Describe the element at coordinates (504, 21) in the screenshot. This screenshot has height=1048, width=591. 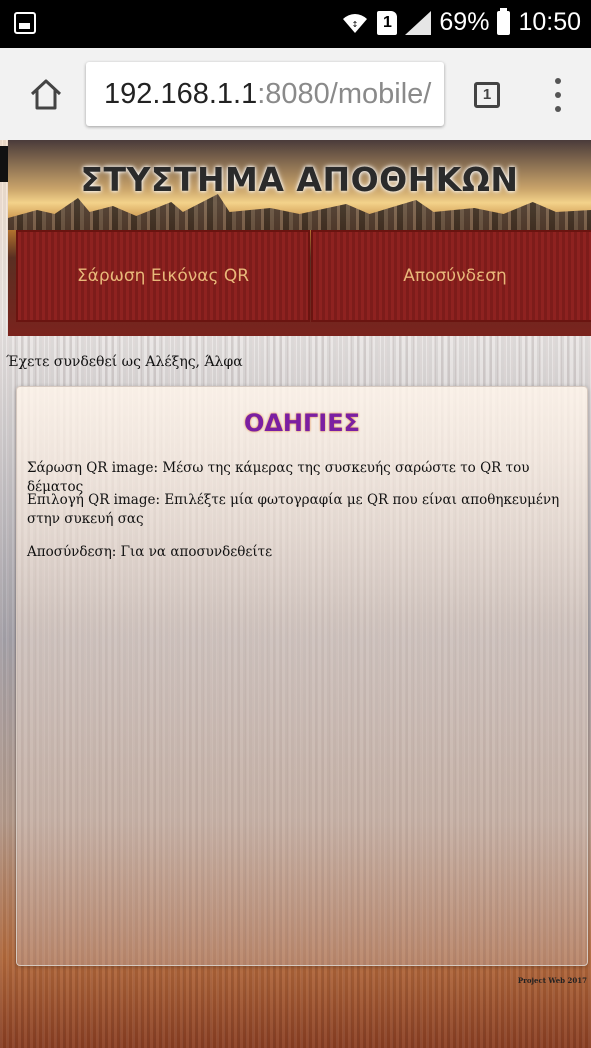
I see `battery-icon` at that location.